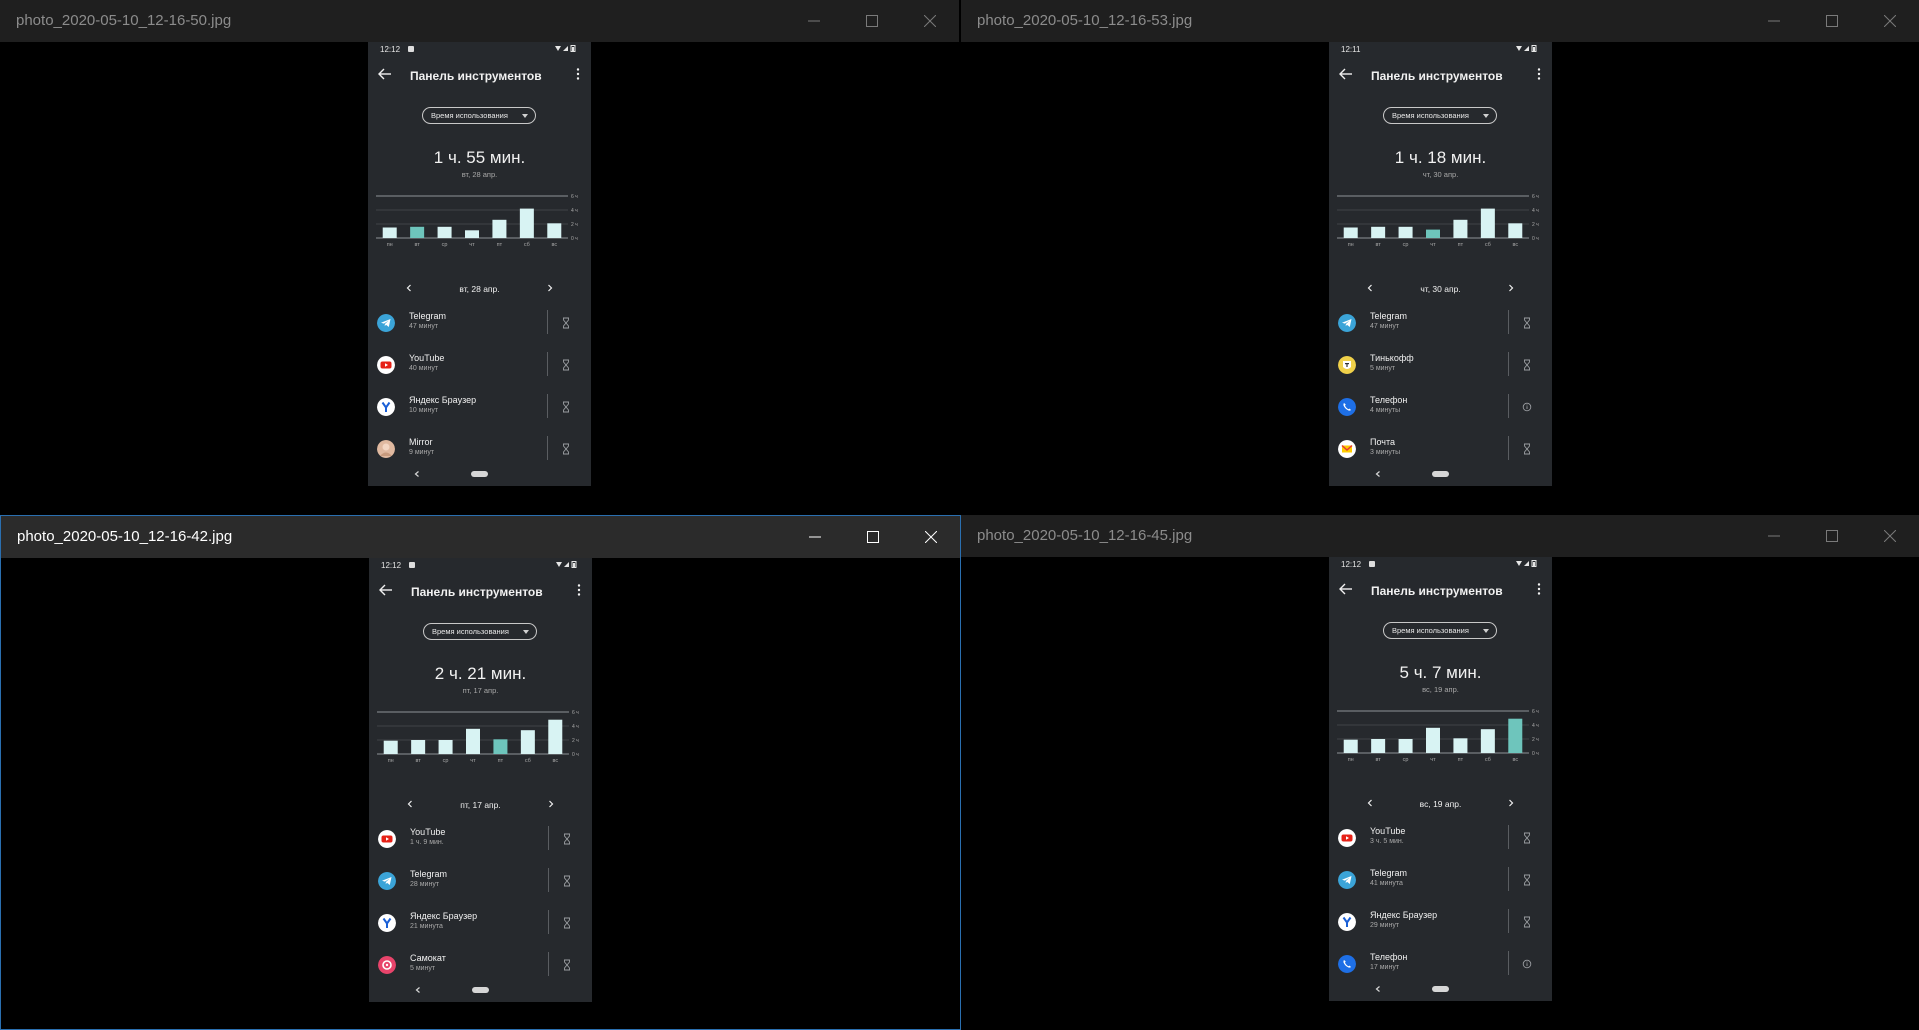 This screenshot has height=1030, width=1919. What do you see at coordinates (1440, 880) in the screenshot?
I see `app-usage-row: Telegram 41 минута` at bounding box center [1440, 880].